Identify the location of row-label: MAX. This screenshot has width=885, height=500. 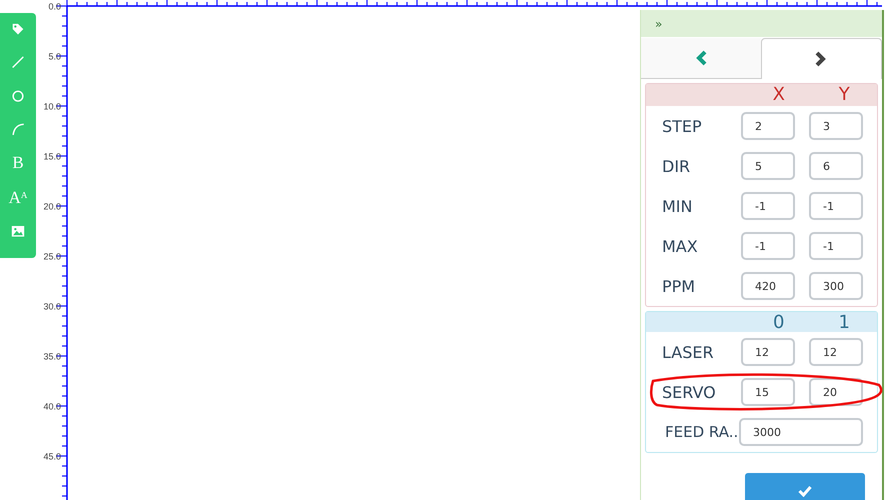
(680, 246).